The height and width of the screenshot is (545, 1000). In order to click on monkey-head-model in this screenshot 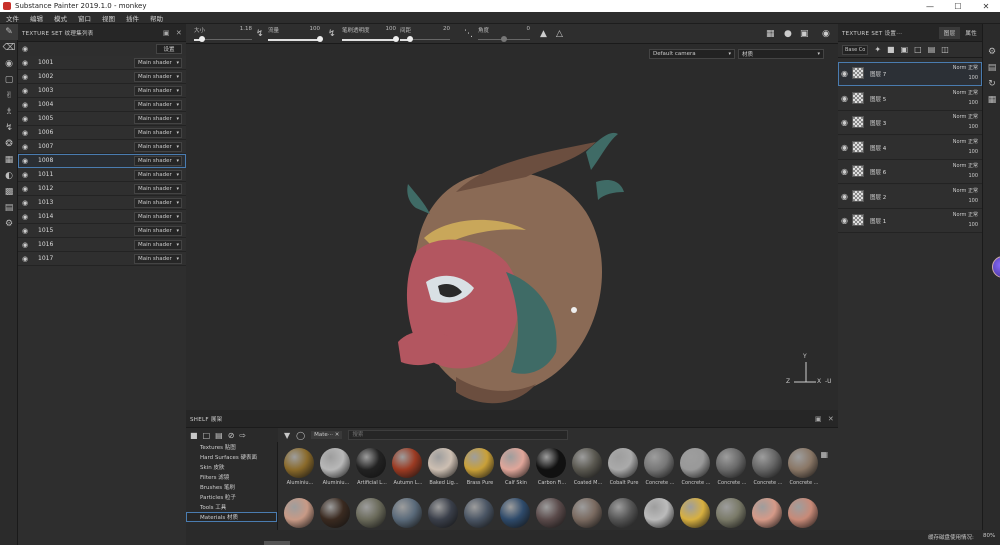, I will do `click(506, 267)`.